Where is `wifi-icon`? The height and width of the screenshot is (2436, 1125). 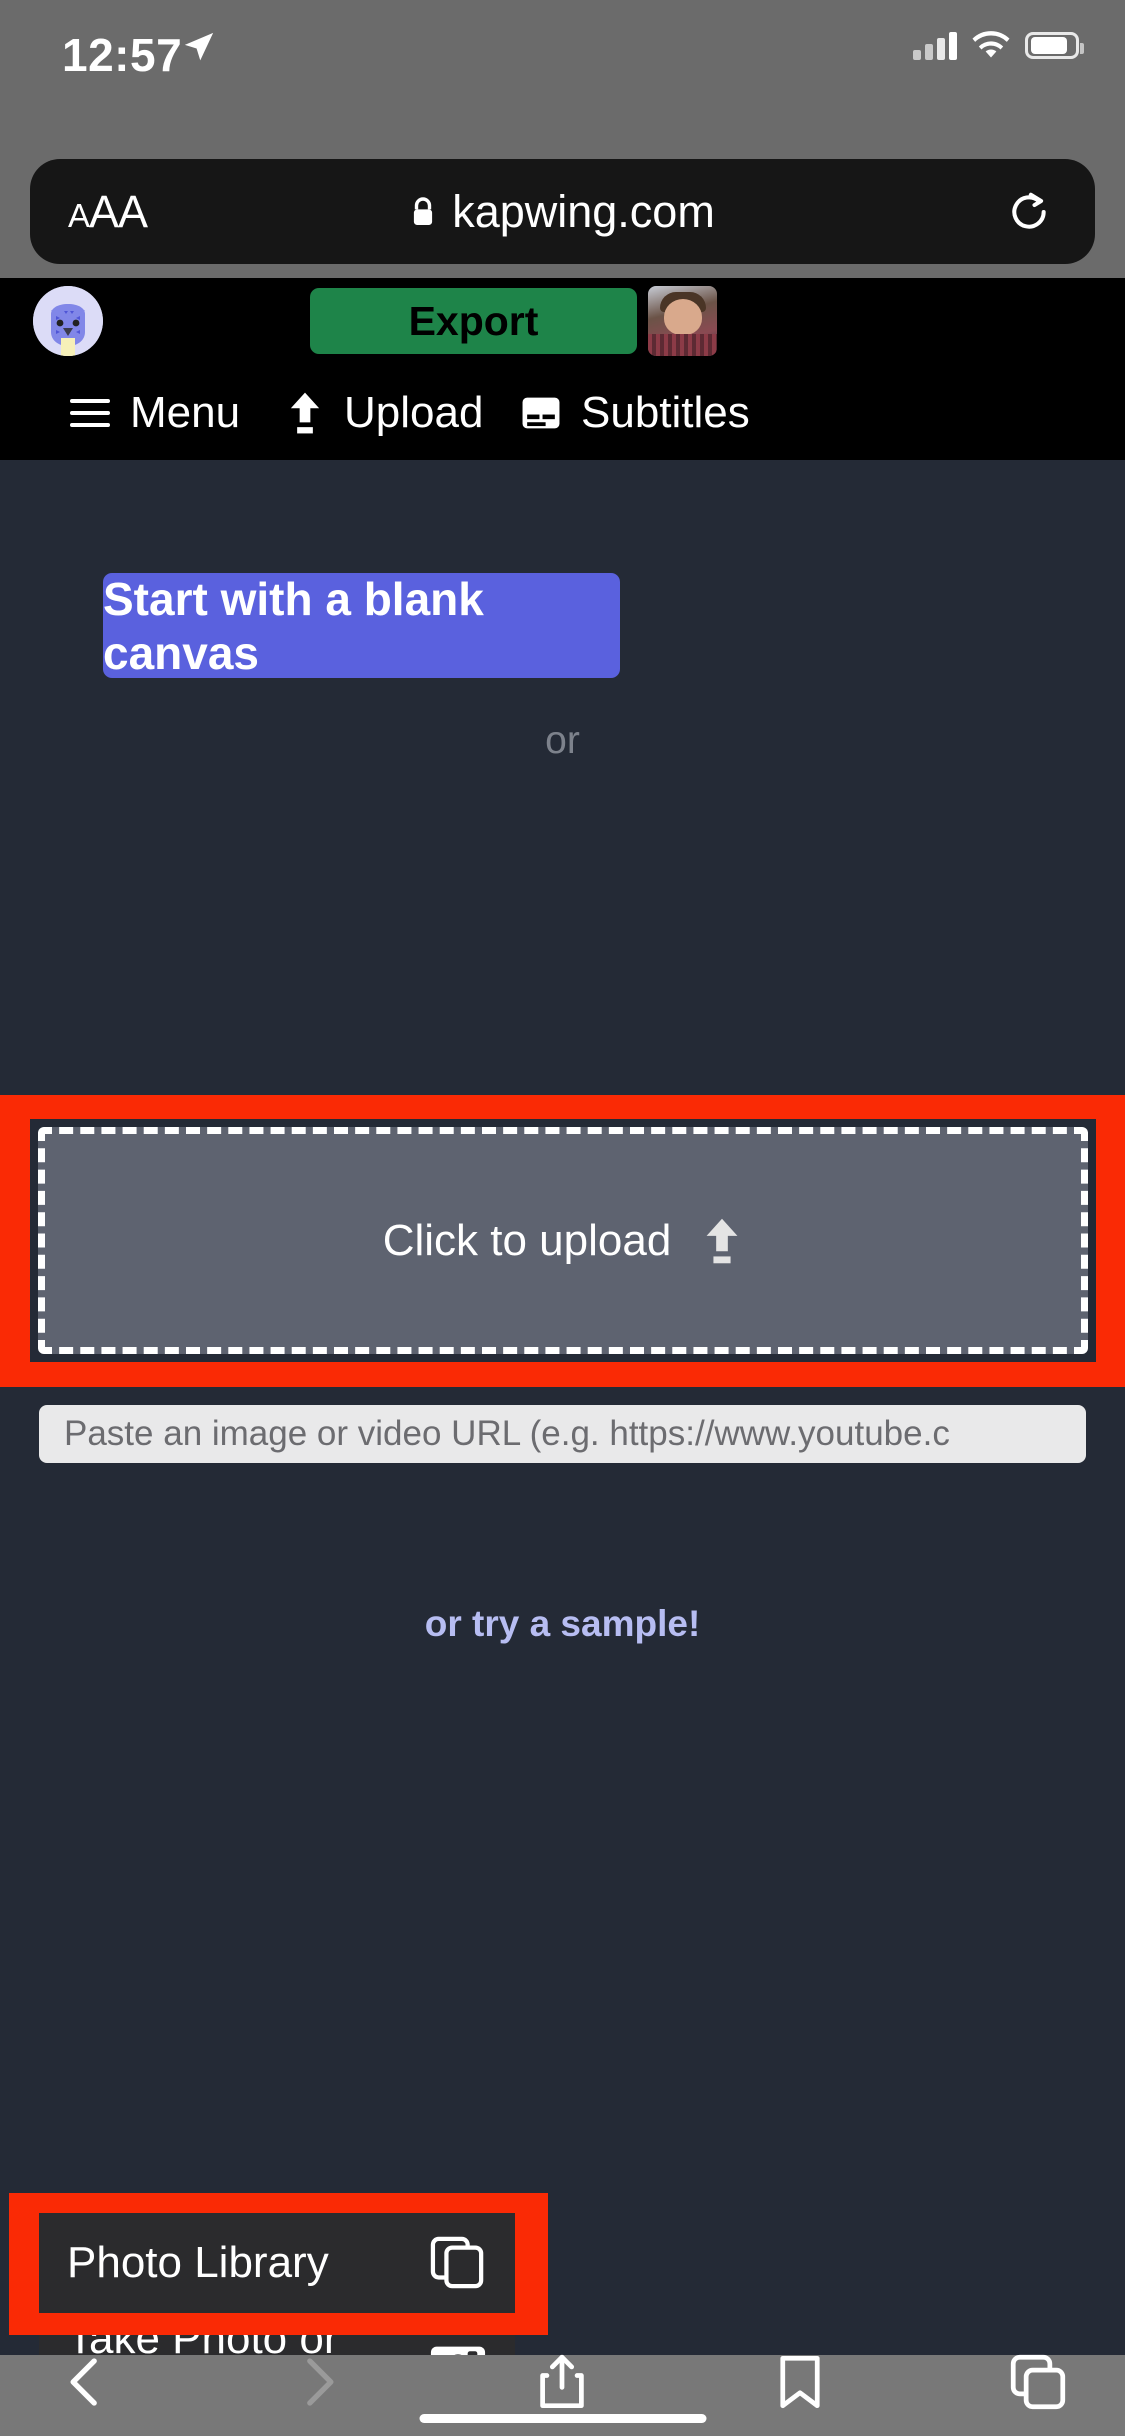 wifi-icon is located at coordinates (991, 44).